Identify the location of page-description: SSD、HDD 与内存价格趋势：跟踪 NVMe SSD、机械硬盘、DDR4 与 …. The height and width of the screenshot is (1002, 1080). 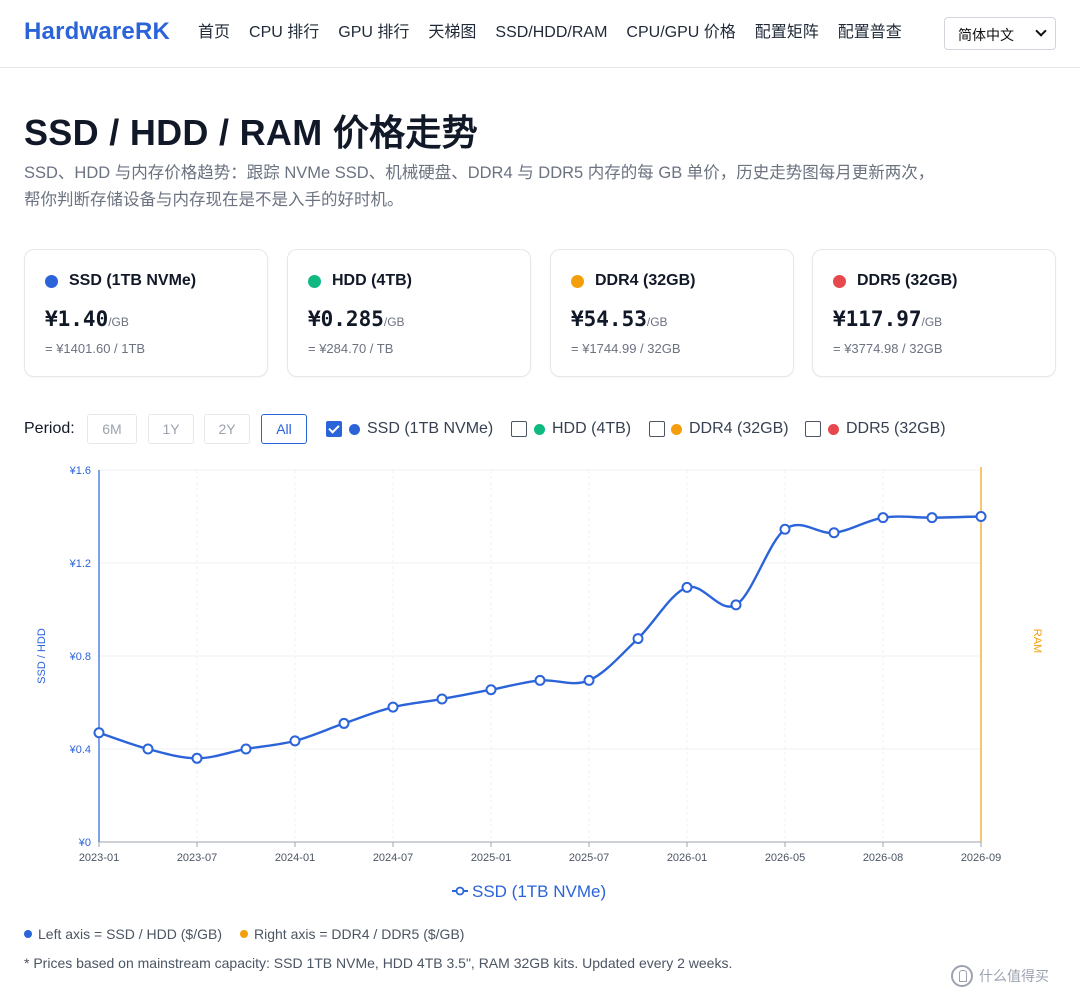
(544, 187).